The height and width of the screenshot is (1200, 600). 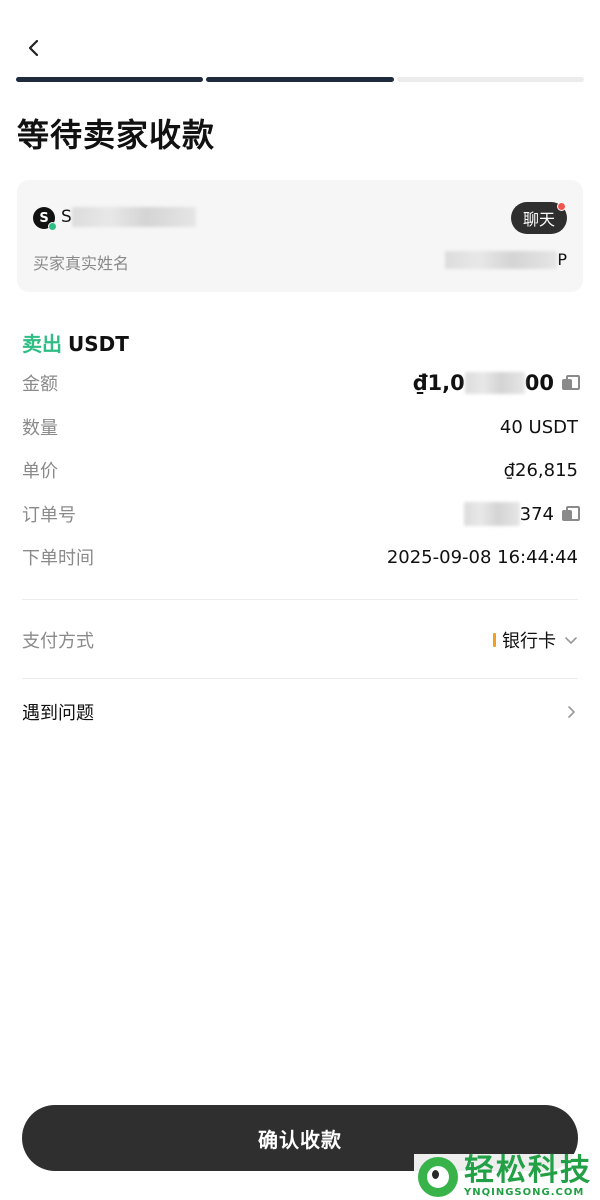 I want to click on order-coin-label: USDT, so click(x=98, y=344).